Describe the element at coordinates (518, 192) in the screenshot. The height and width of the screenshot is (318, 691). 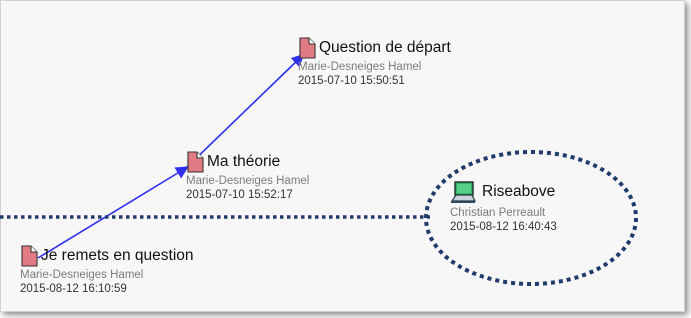
I see `riseabove-title: Riseabove` at that location.